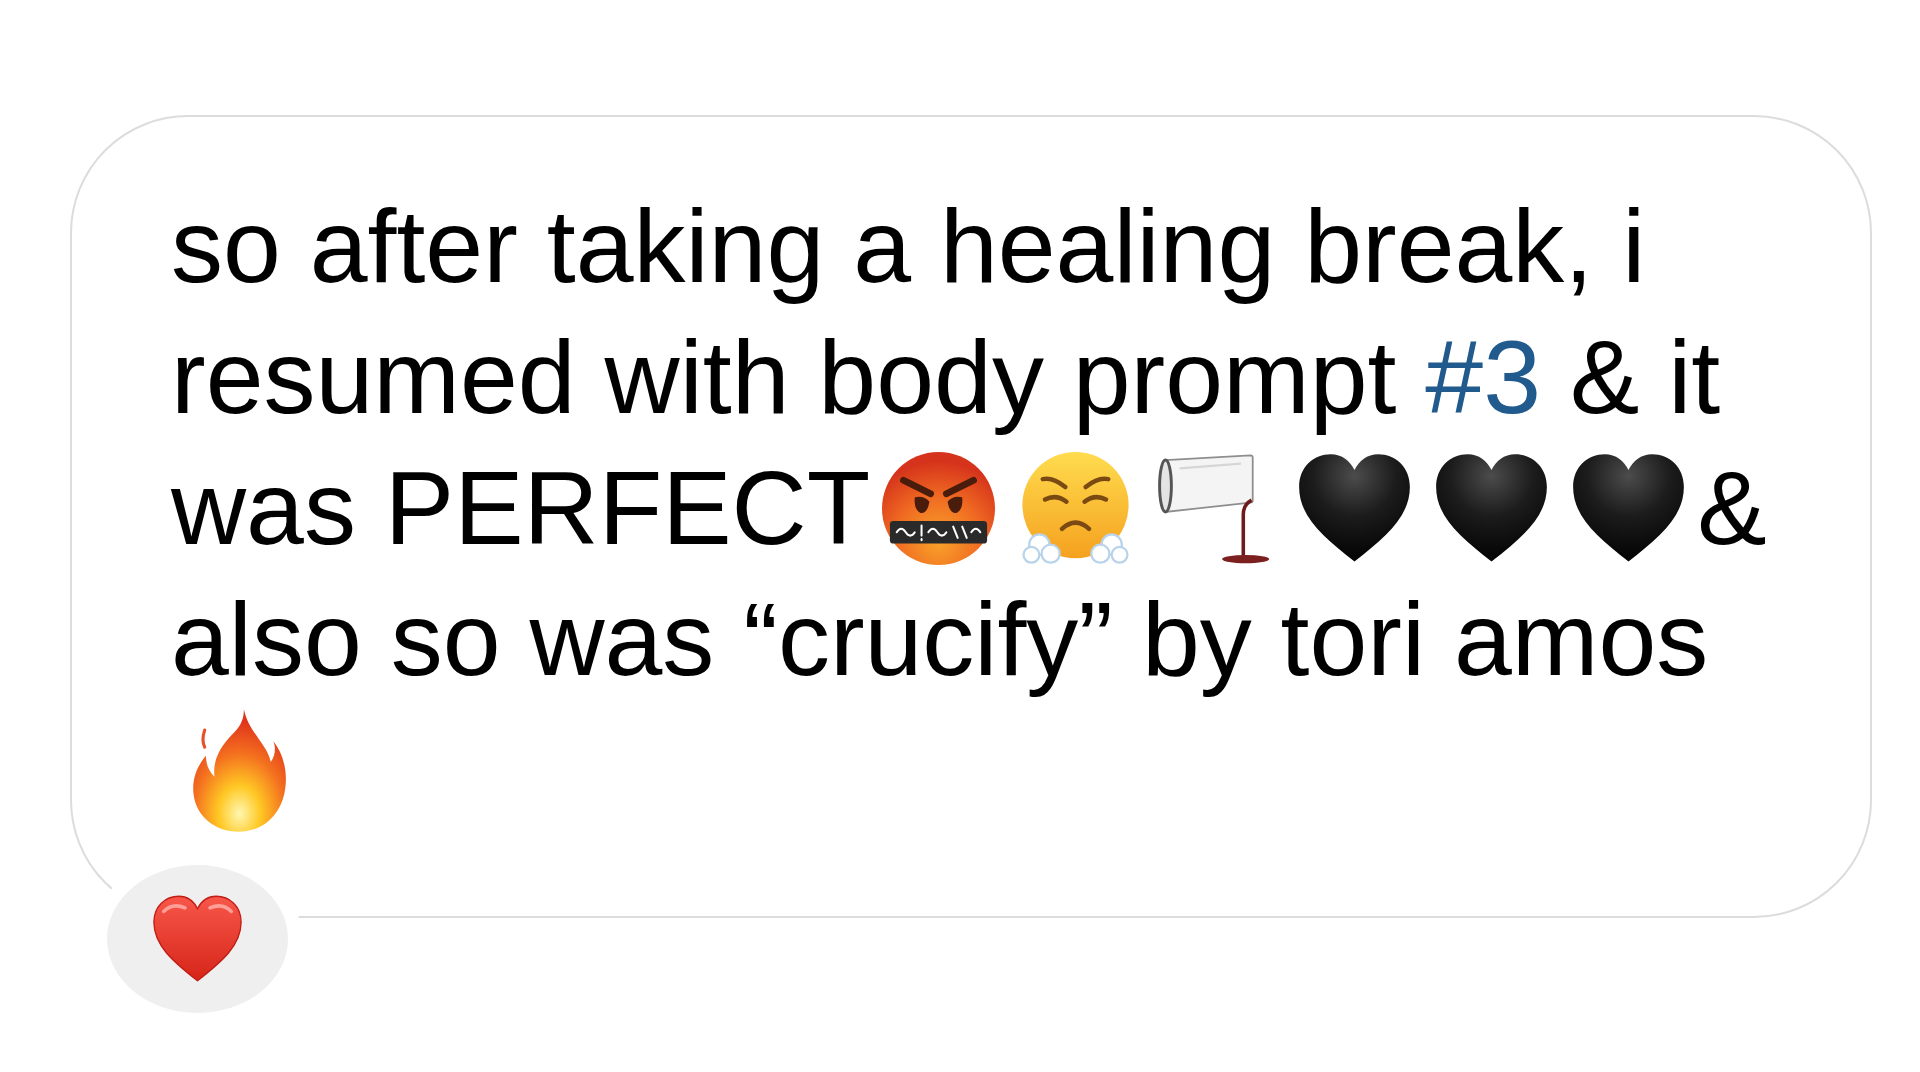  What do you see at coordinates (239, 770) in the screenshot?
I see `fire-icon` at bounding box center [239, 770].